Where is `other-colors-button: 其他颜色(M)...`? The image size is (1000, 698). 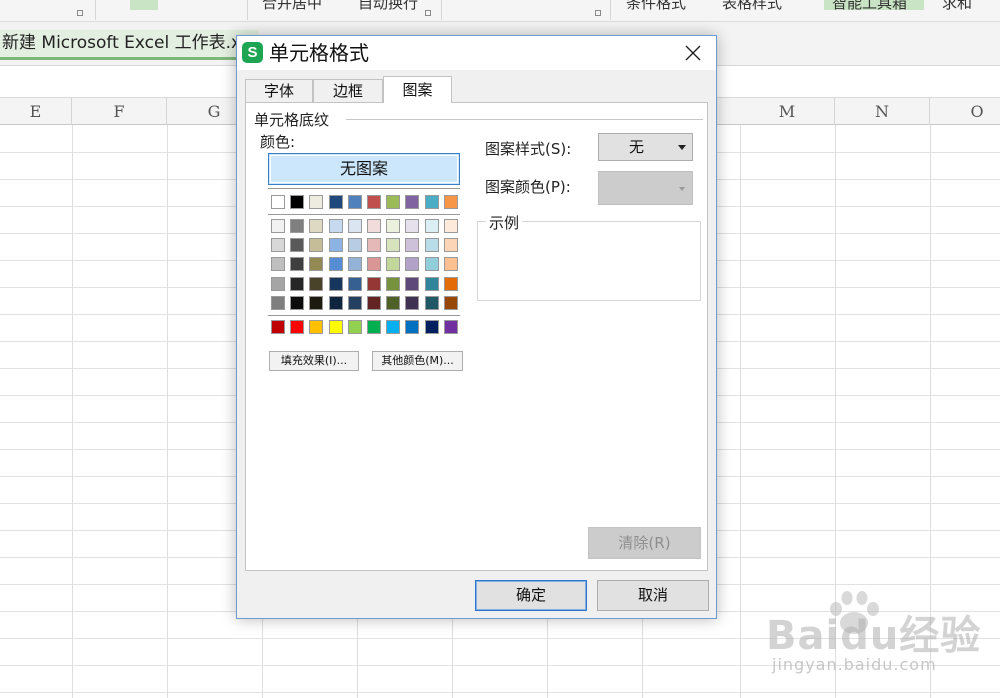 other-colors-button: 其他颜色(M)... is located at coordinates (417, 361).